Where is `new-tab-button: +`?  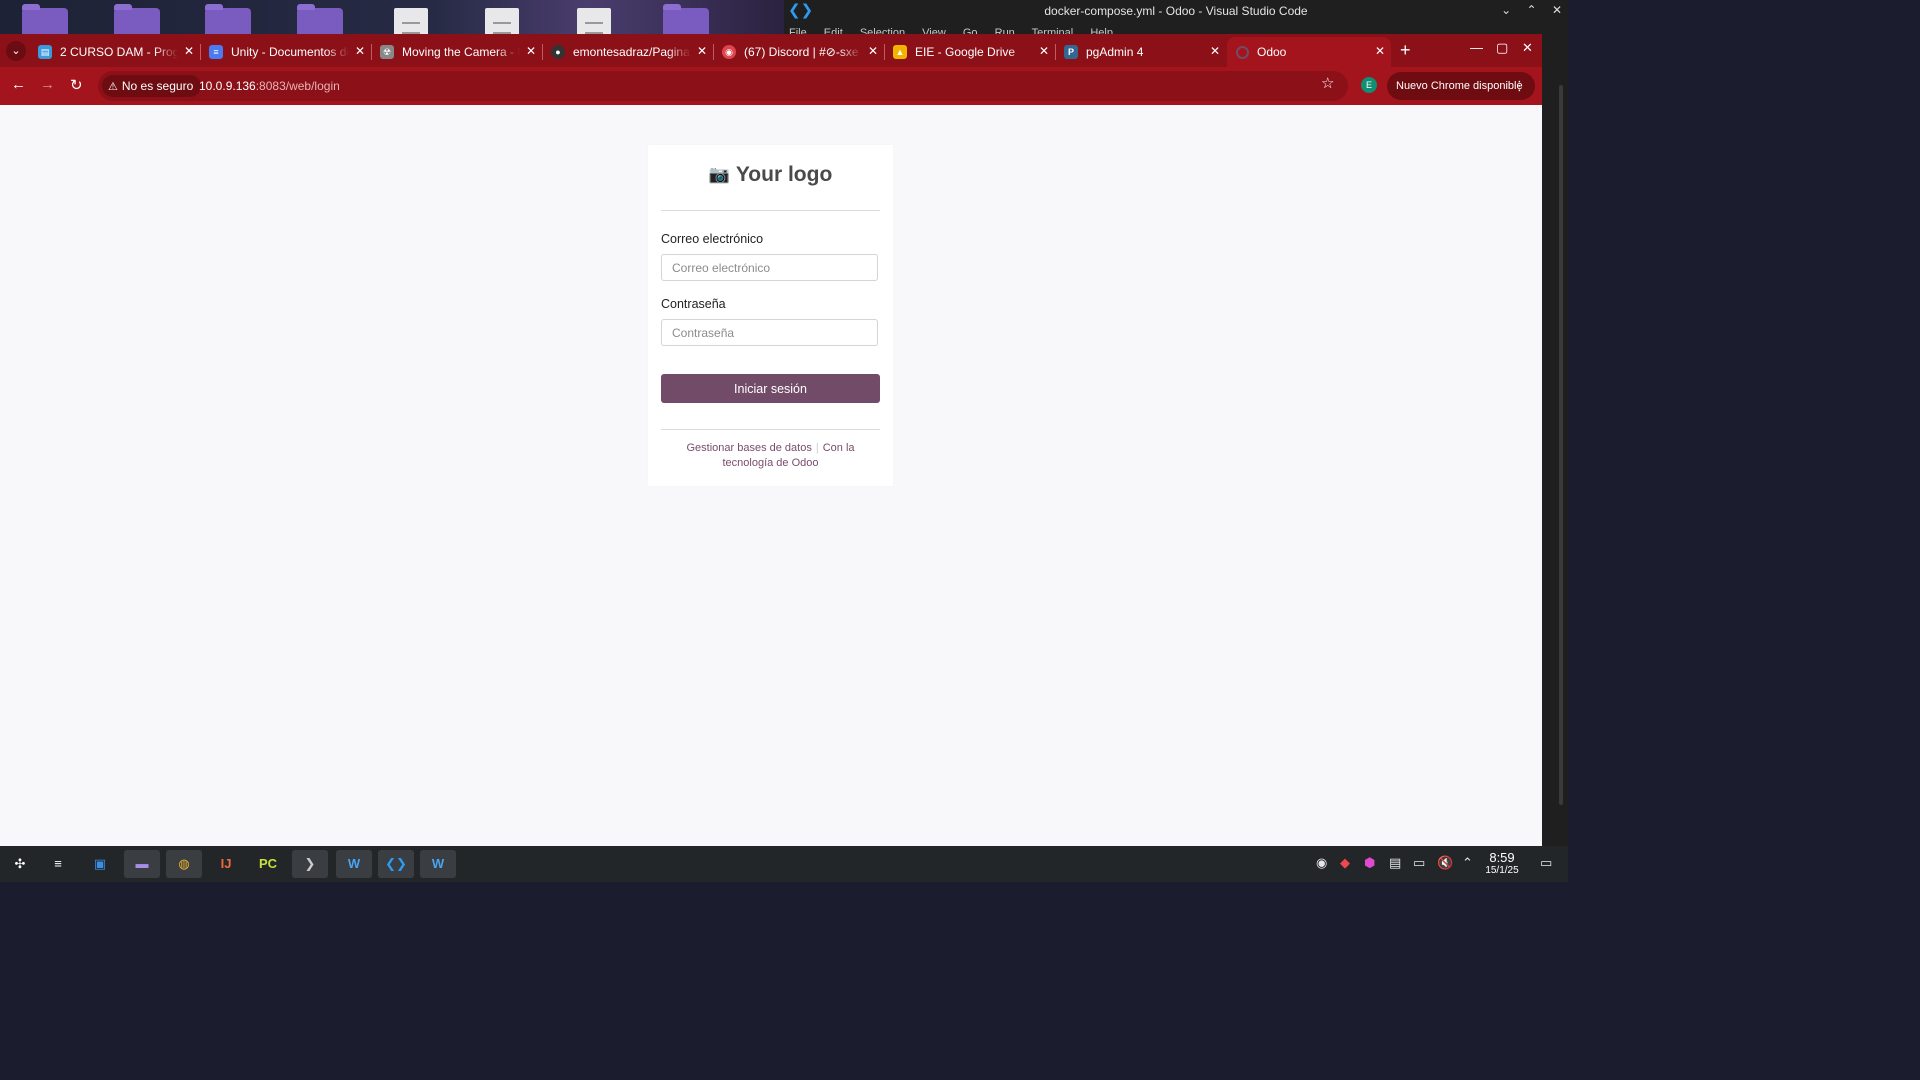
new-tab-button: + is located at coordinates (1405, 50).